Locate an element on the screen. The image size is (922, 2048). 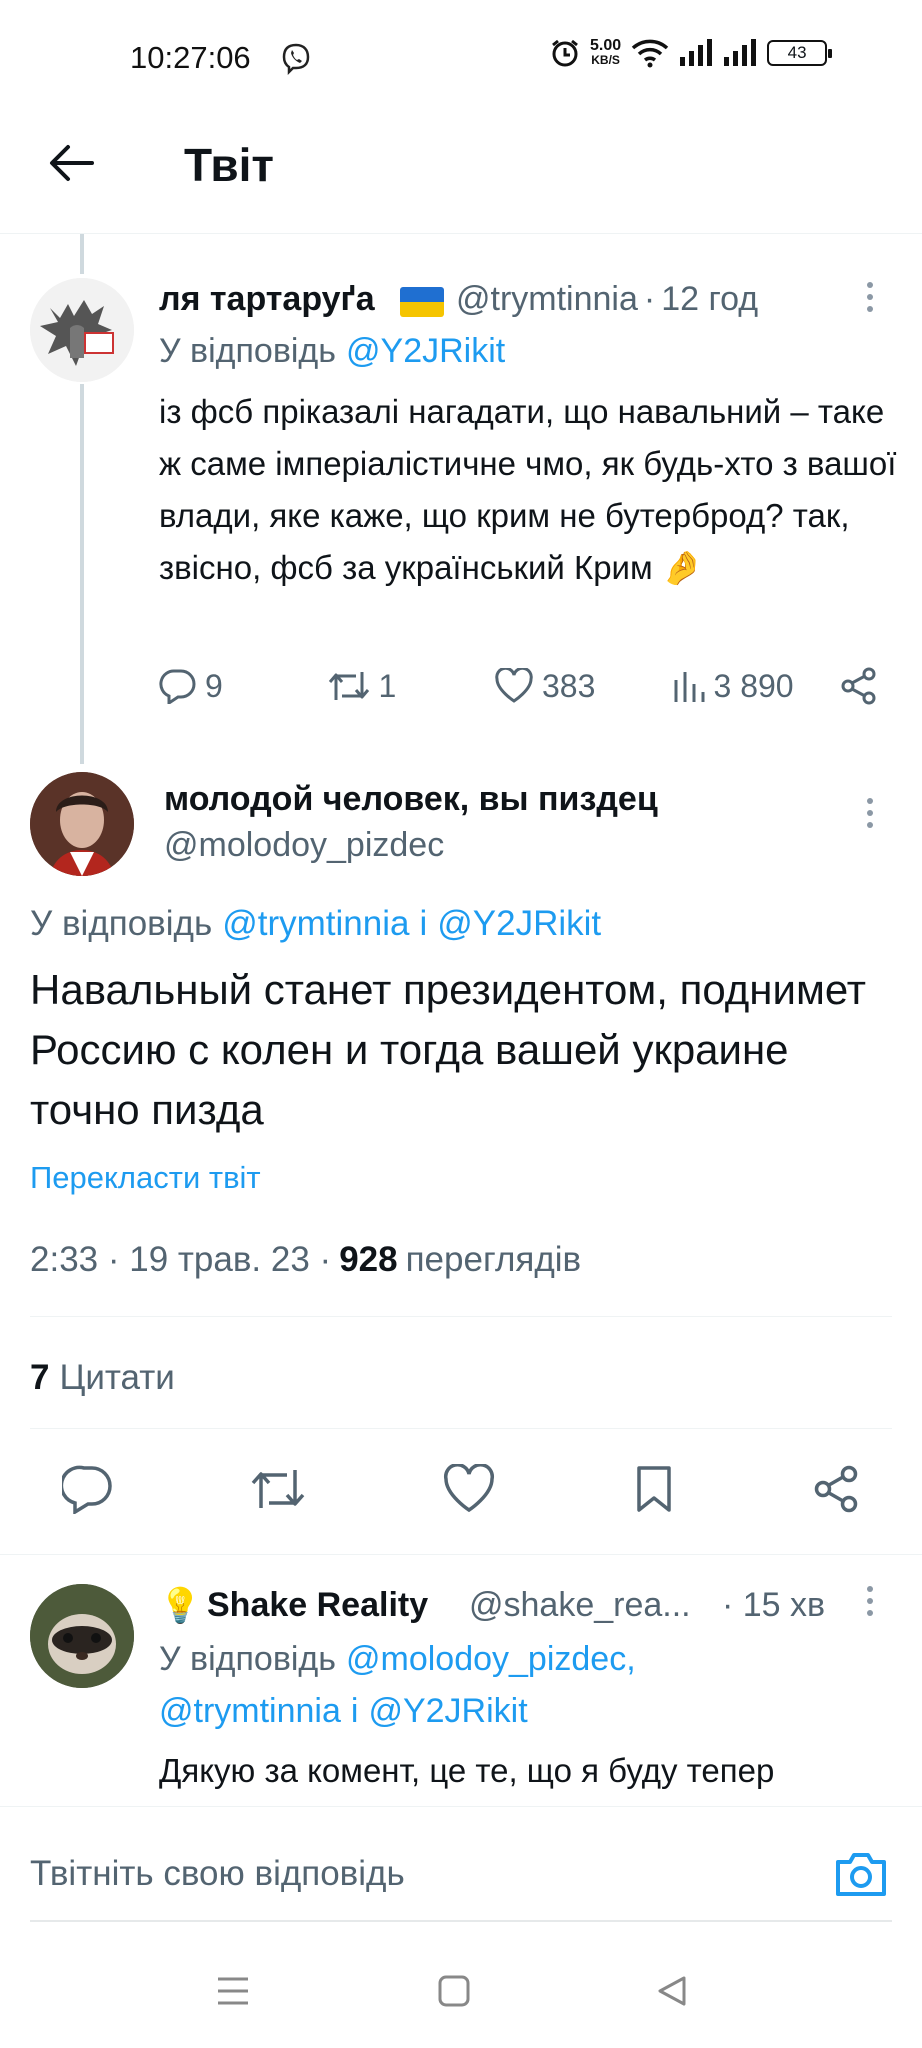
replying-to: У відповідь @trymtinnia і @Y2JRikit is located at coordinates (316, 924).